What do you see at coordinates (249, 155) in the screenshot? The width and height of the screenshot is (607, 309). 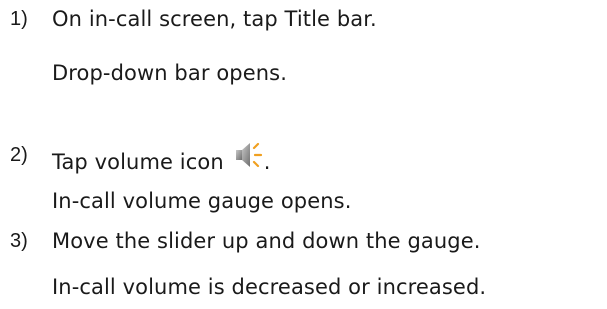 I see `speaker-volume-icon` at bounding box center [249, 155].